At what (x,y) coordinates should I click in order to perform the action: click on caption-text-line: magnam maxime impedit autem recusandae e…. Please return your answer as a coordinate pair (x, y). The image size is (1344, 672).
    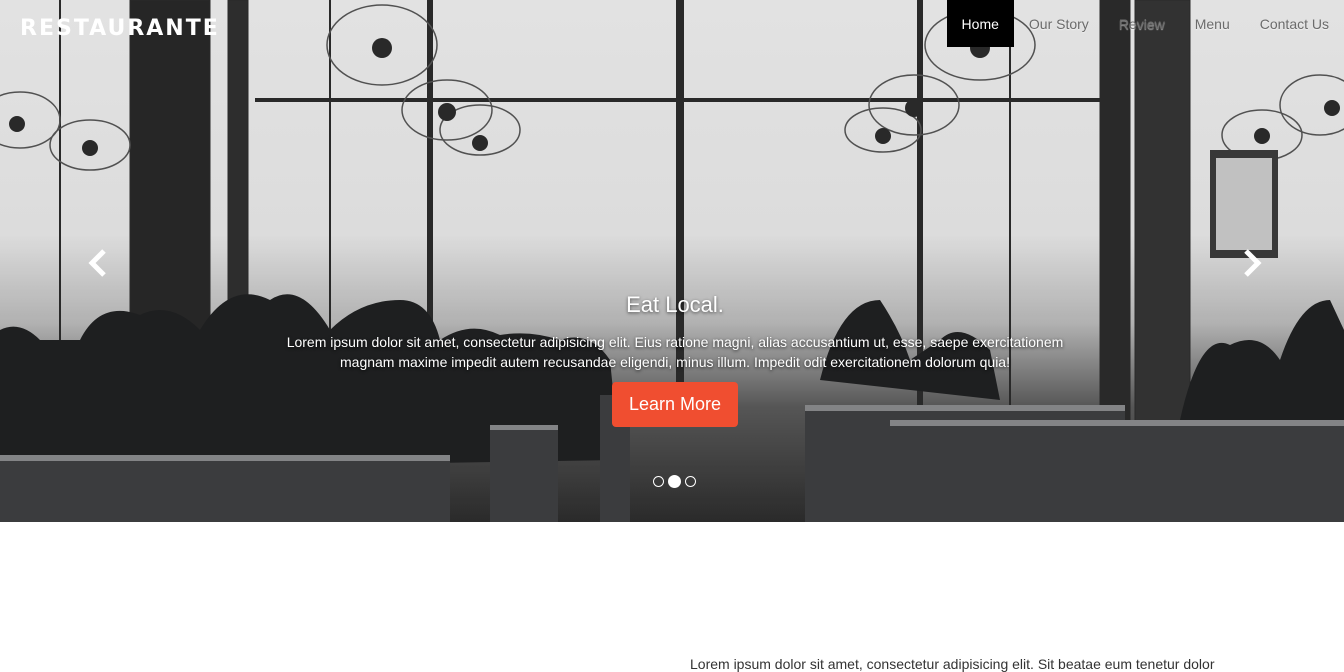
    Looking at the image, I should click on (675, 362).